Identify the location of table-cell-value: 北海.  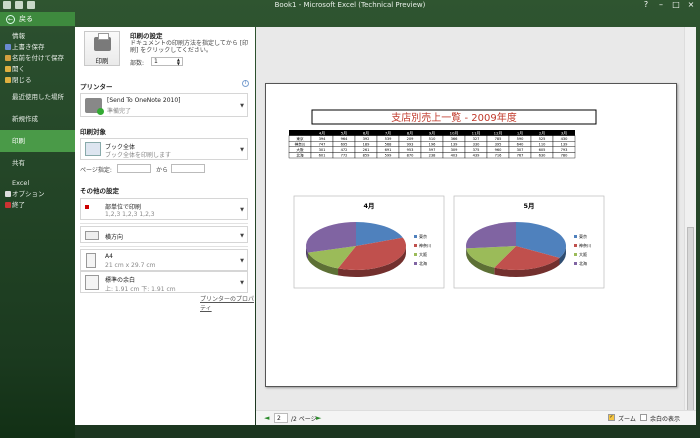
(300, 155).